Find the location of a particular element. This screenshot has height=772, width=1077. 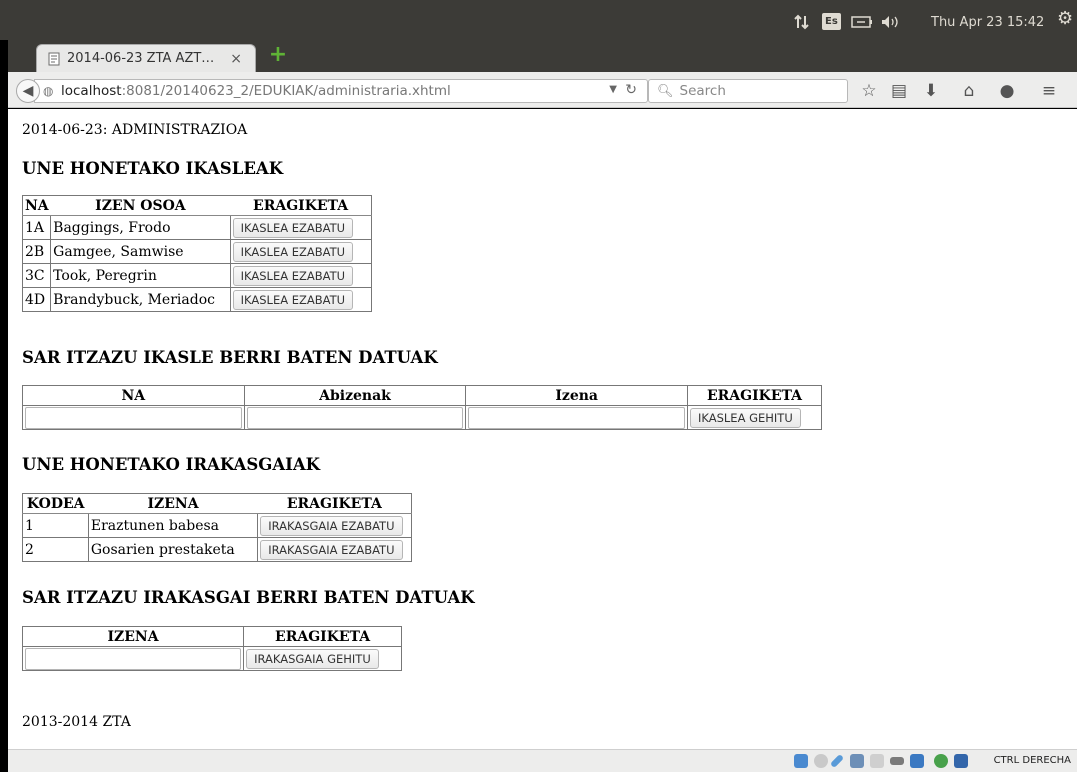

subject-name: Gosarien prestaketa is located at coordinates (173, 549).